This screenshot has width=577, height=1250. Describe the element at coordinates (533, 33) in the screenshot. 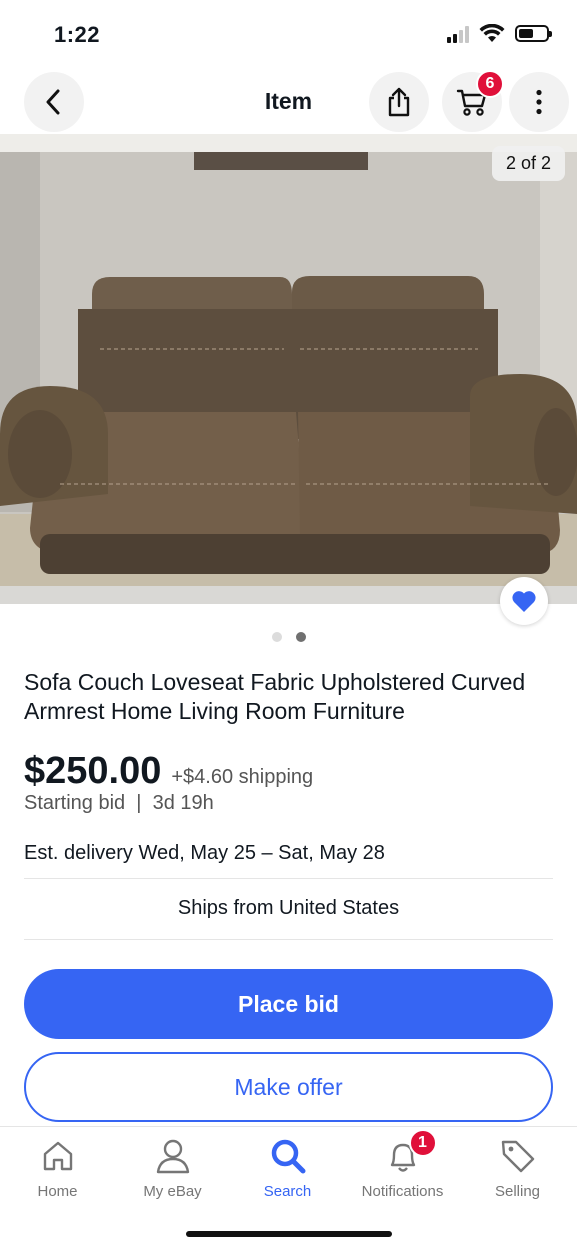

I see `battery-icon` at that location.